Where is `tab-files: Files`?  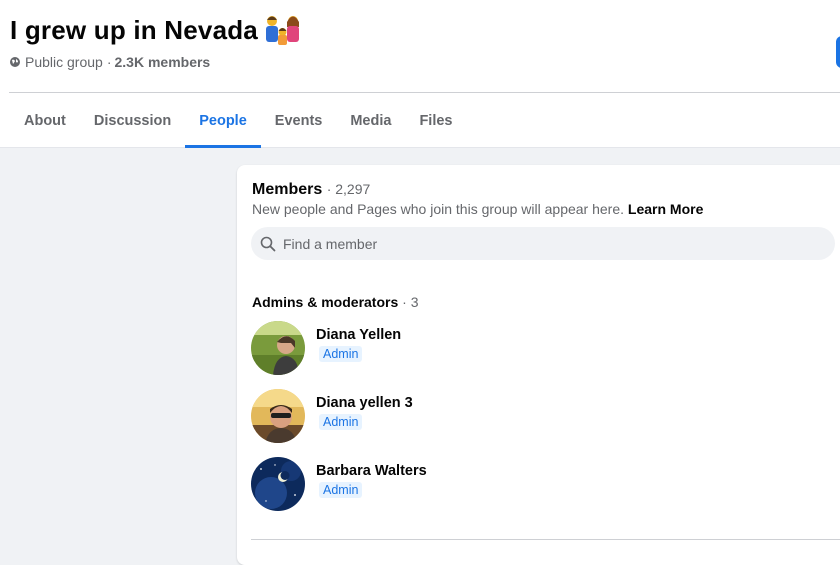 tab-files: Files is located at coordinates (435, 120).